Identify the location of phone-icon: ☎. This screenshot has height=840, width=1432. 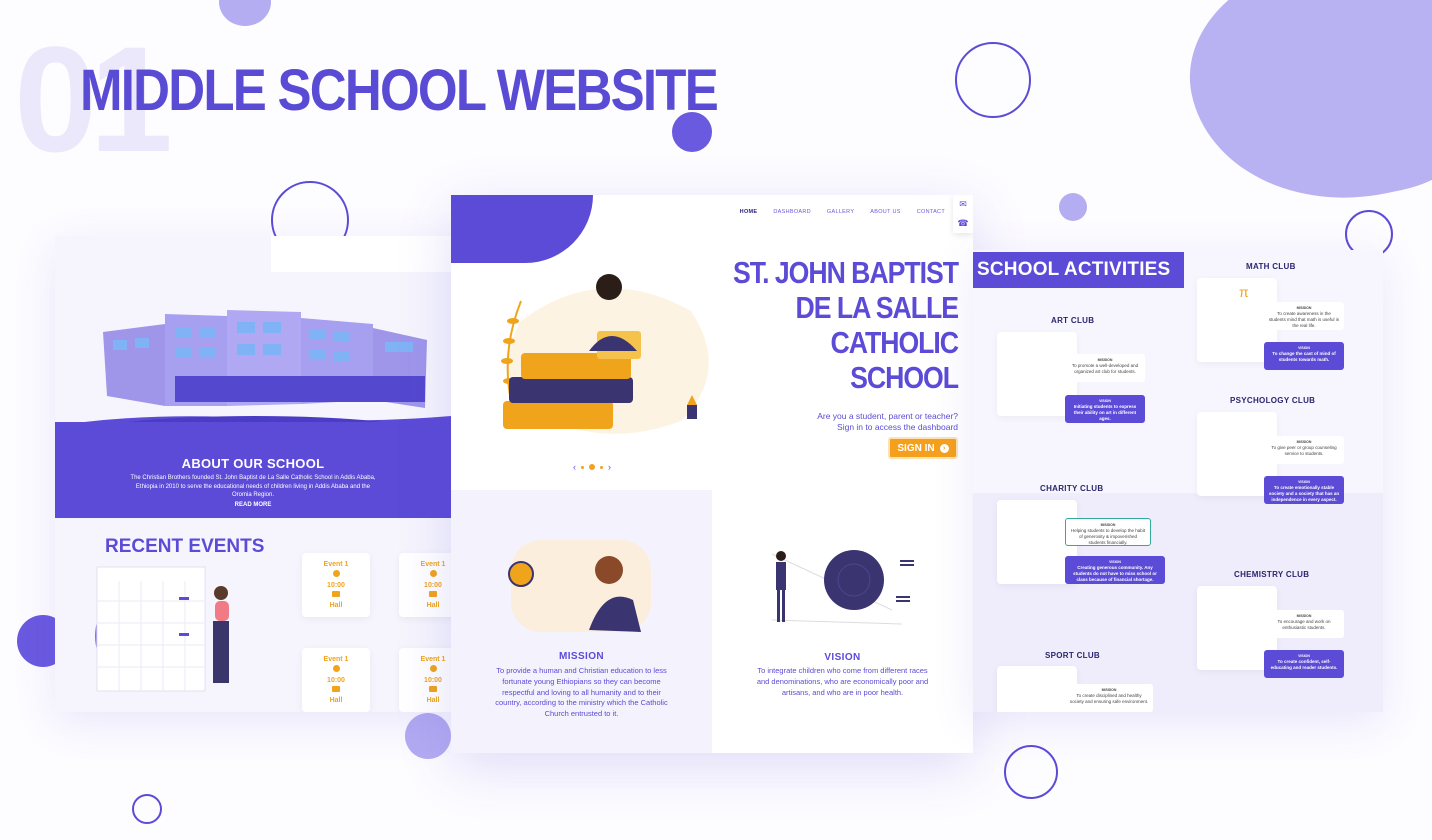
(963, 223).